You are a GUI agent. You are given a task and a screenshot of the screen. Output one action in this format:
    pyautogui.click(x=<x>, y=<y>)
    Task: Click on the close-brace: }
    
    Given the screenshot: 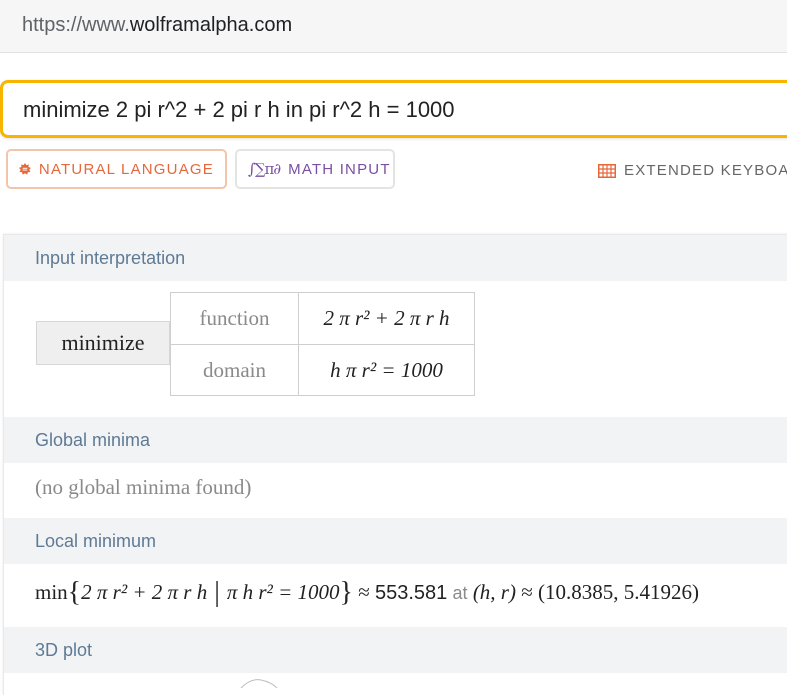 What is the action you would take?
    pyautogui.click(x=346, y=592)
    